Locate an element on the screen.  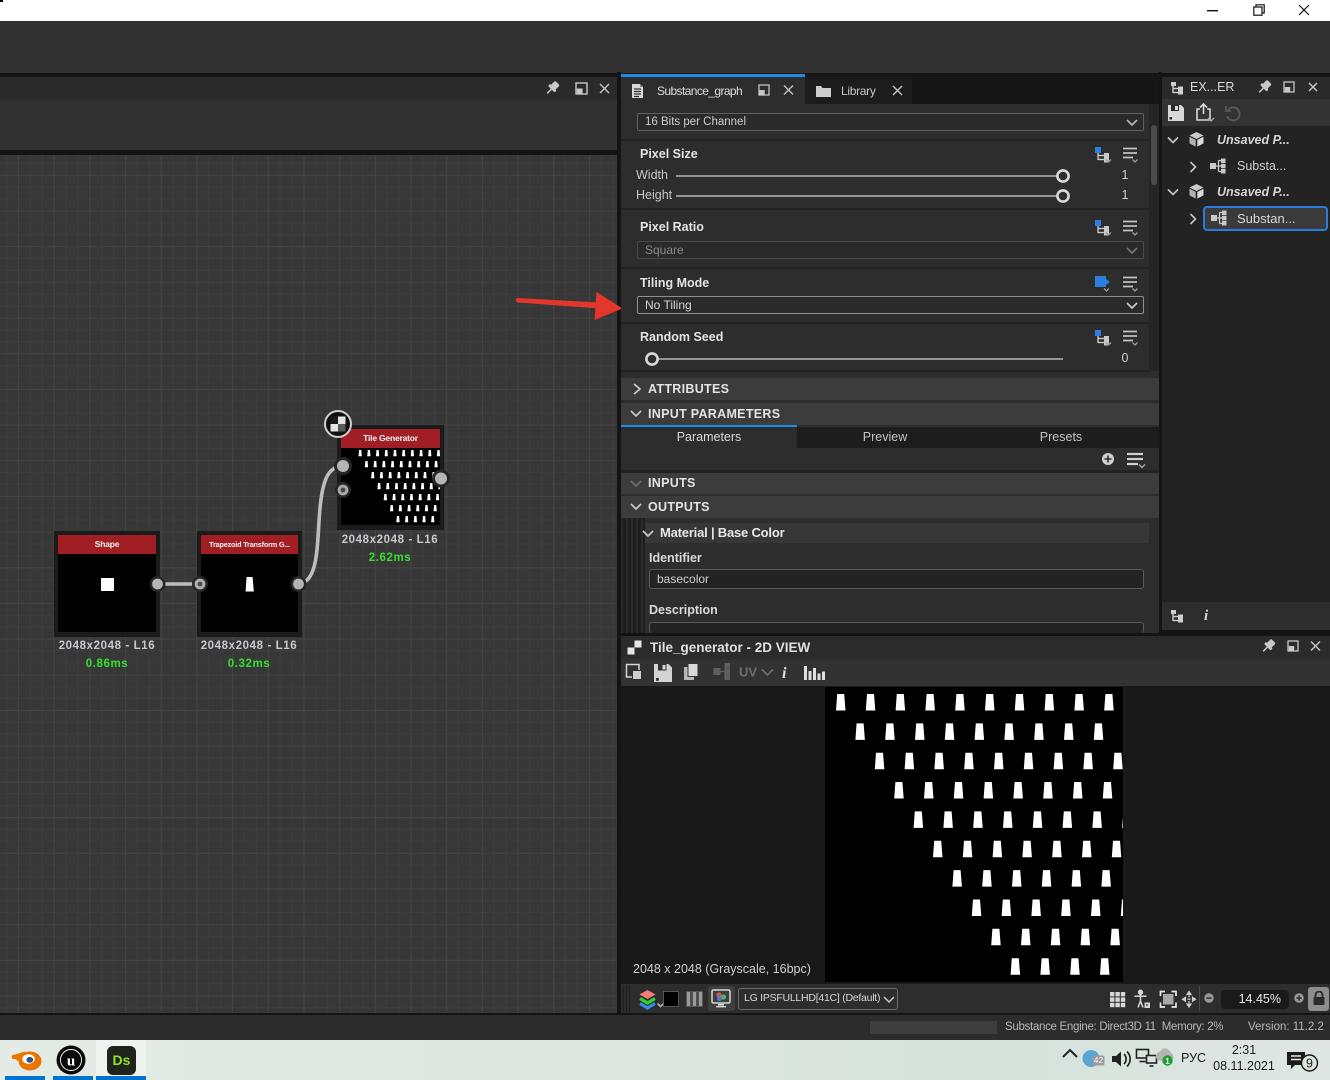
svg-text: 9 is located at coordinates (1309, 1064).